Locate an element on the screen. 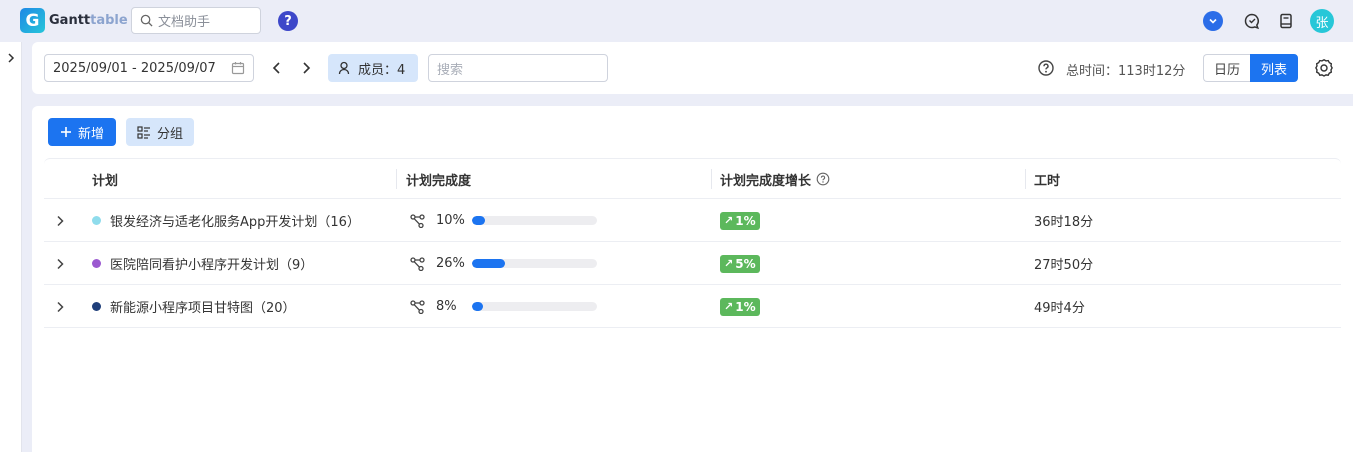 The image size is (1353, 452). plan-cell: 银发经济与适老化服务App开发计划（16） is located at coordinates (226, 220).